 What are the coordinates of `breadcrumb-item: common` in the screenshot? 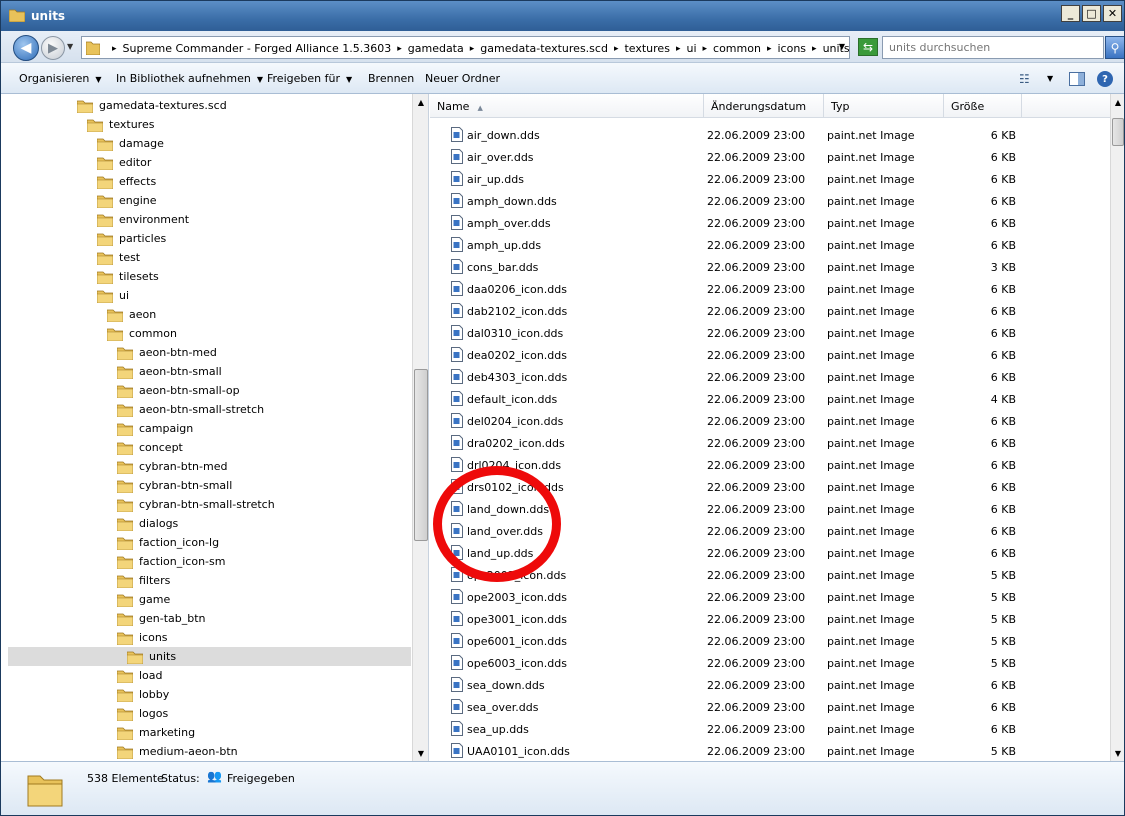 It's located at (737, 48).